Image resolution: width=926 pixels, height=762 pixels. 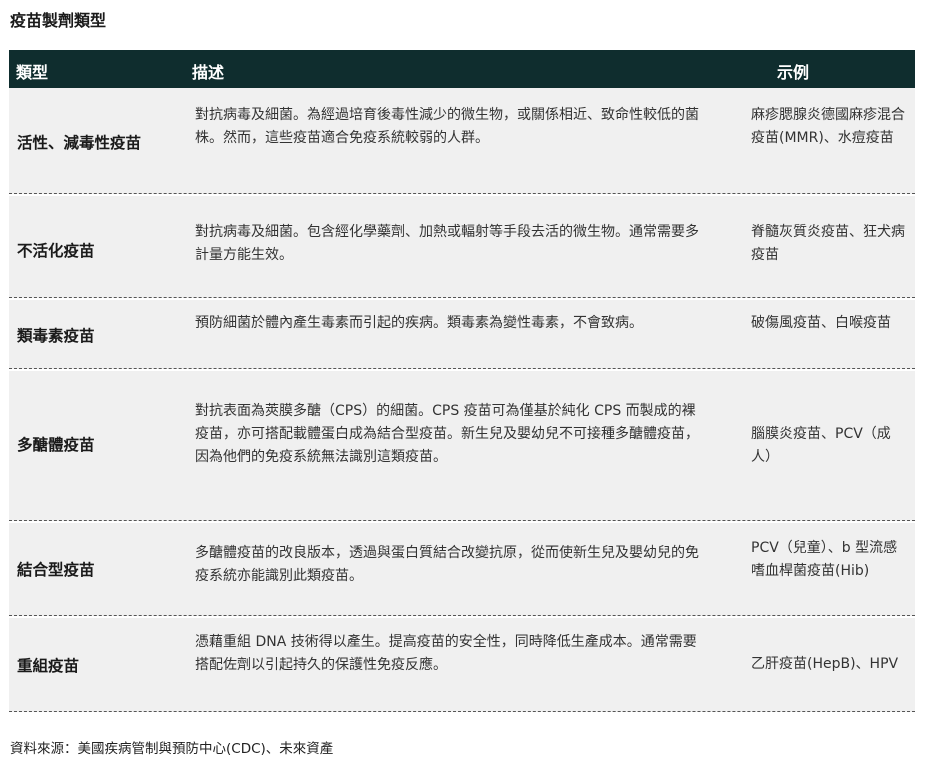 What do you see at coordinates (828, 126) in the screenshot?
I see `row-example: 麻疹腮腺炎德國麻疹混合疫苗(MMR)、水痘疫苗` at bounding box center [828, 126].